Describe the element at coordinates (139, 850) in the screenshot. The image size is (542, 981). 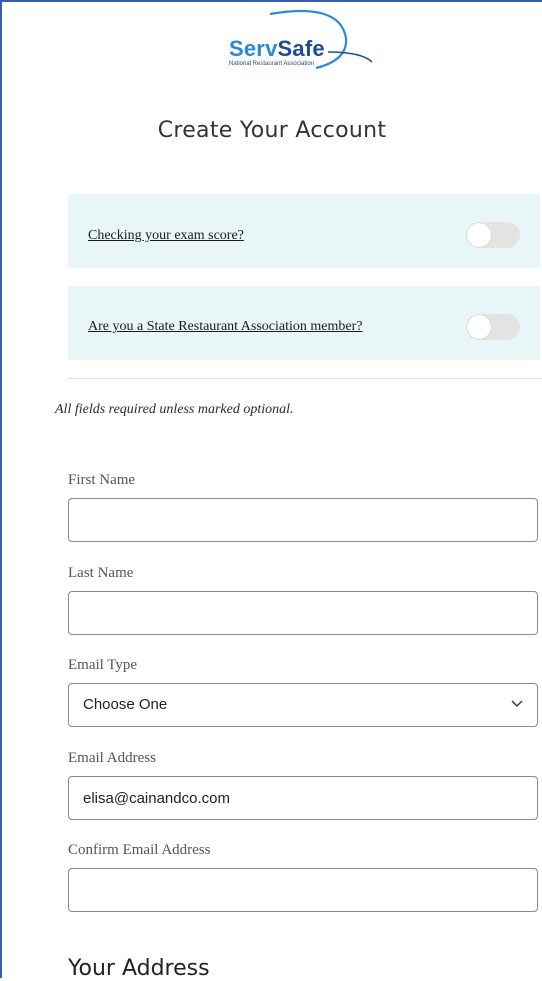
I see `confirm-email-label: Confirm Email Address` at that location.